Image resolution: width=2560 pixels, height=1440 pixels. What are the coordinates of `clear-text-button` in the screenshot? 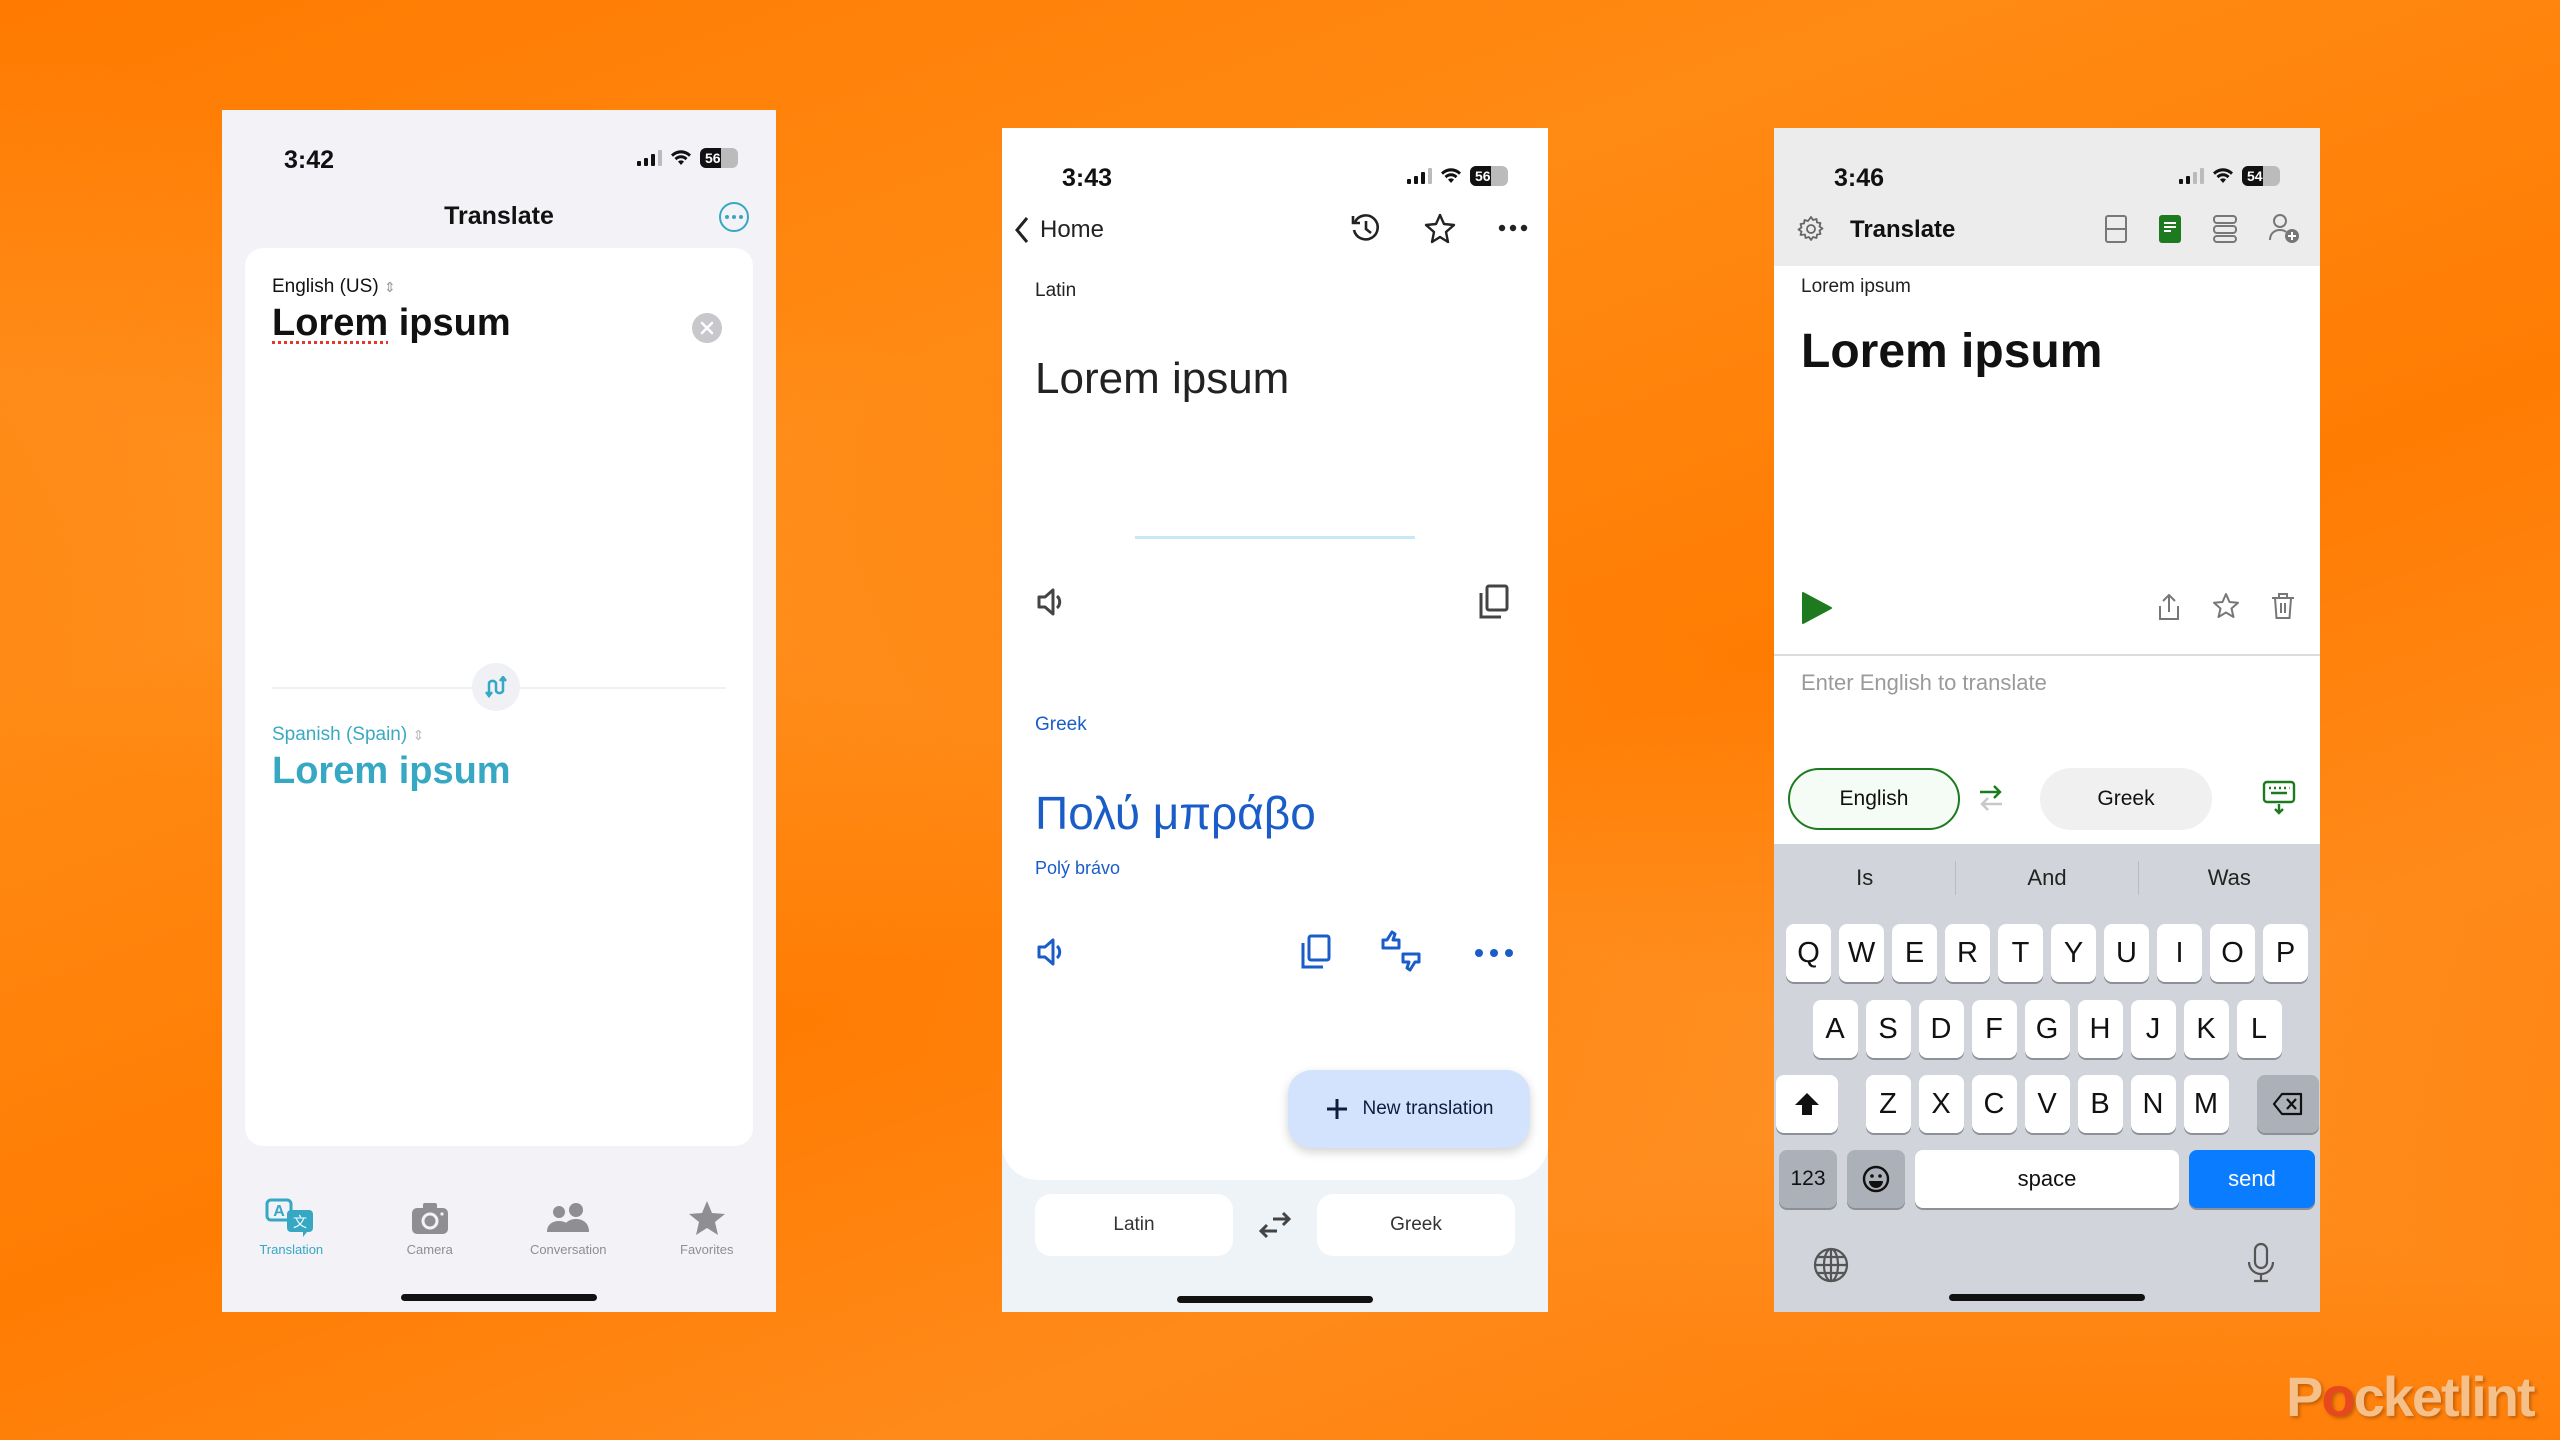 It's located at (707, 328).